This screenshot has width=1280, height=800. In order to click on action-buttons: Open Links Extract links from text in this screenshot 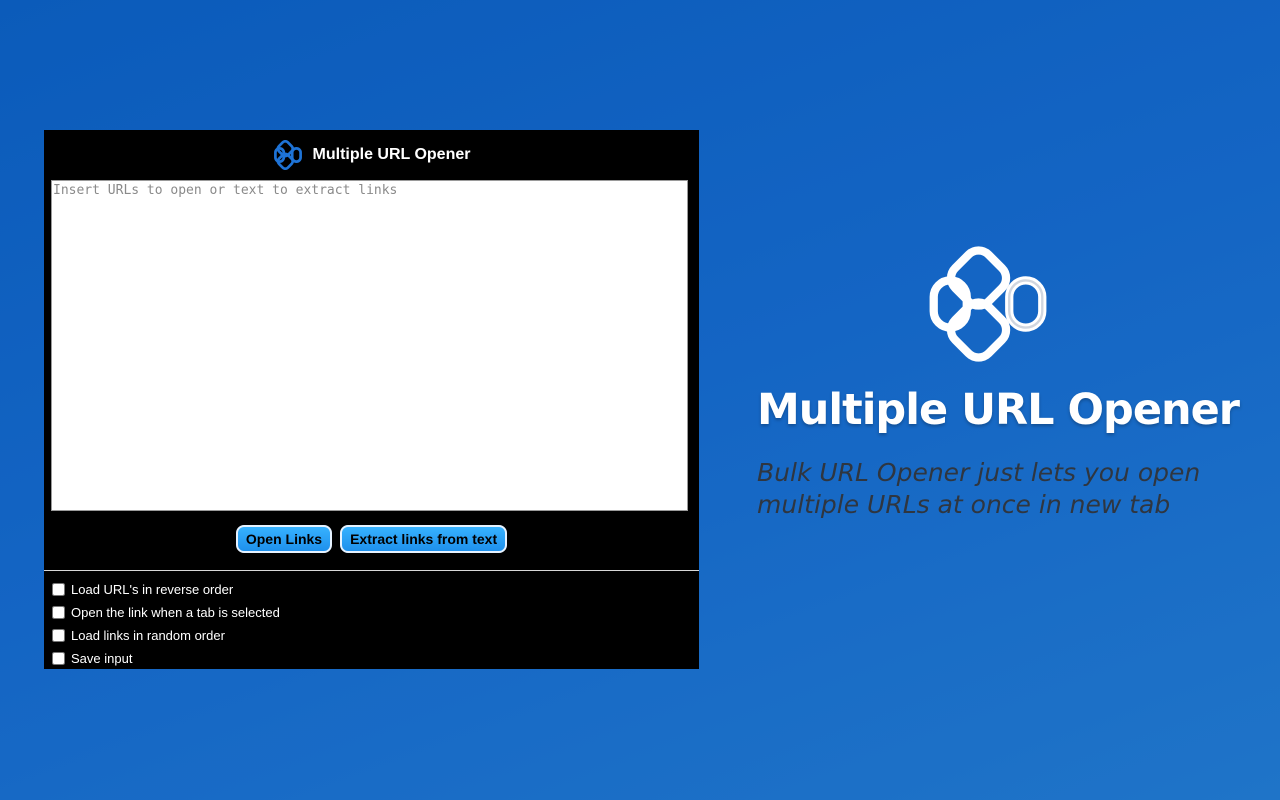, I will do `click(371, 539)`.